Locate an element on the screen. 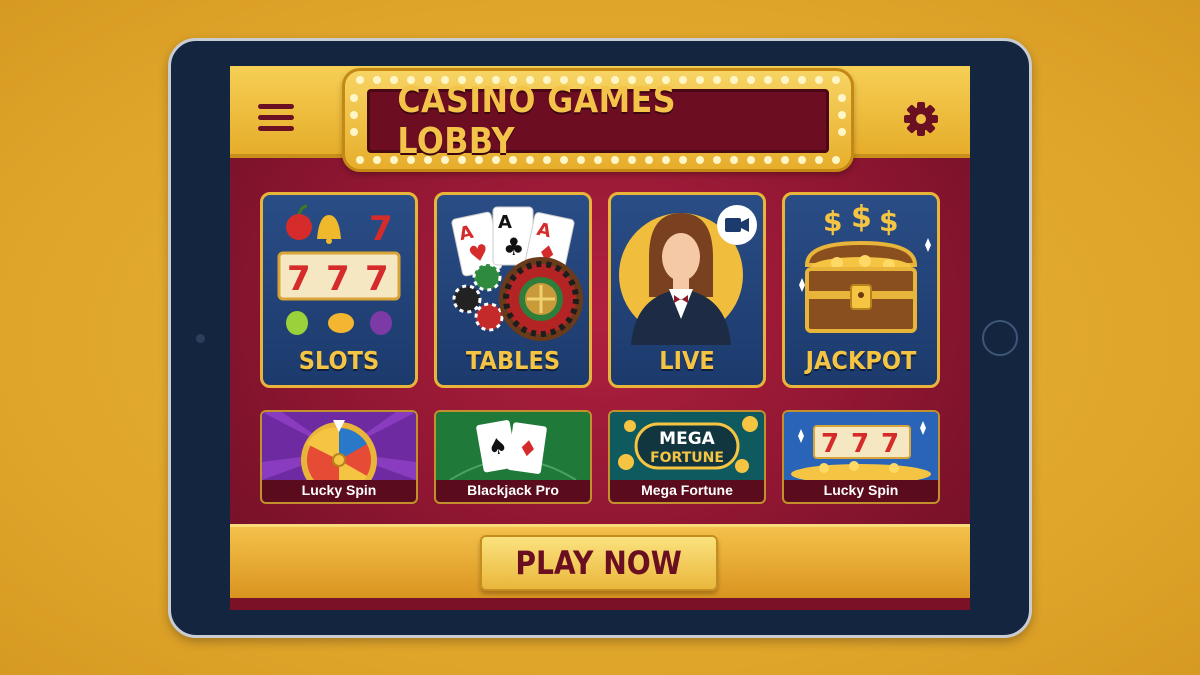 This screenshot has width=1200, height=675. svg-text: FORTUNE is located at coordinates (687, 458).